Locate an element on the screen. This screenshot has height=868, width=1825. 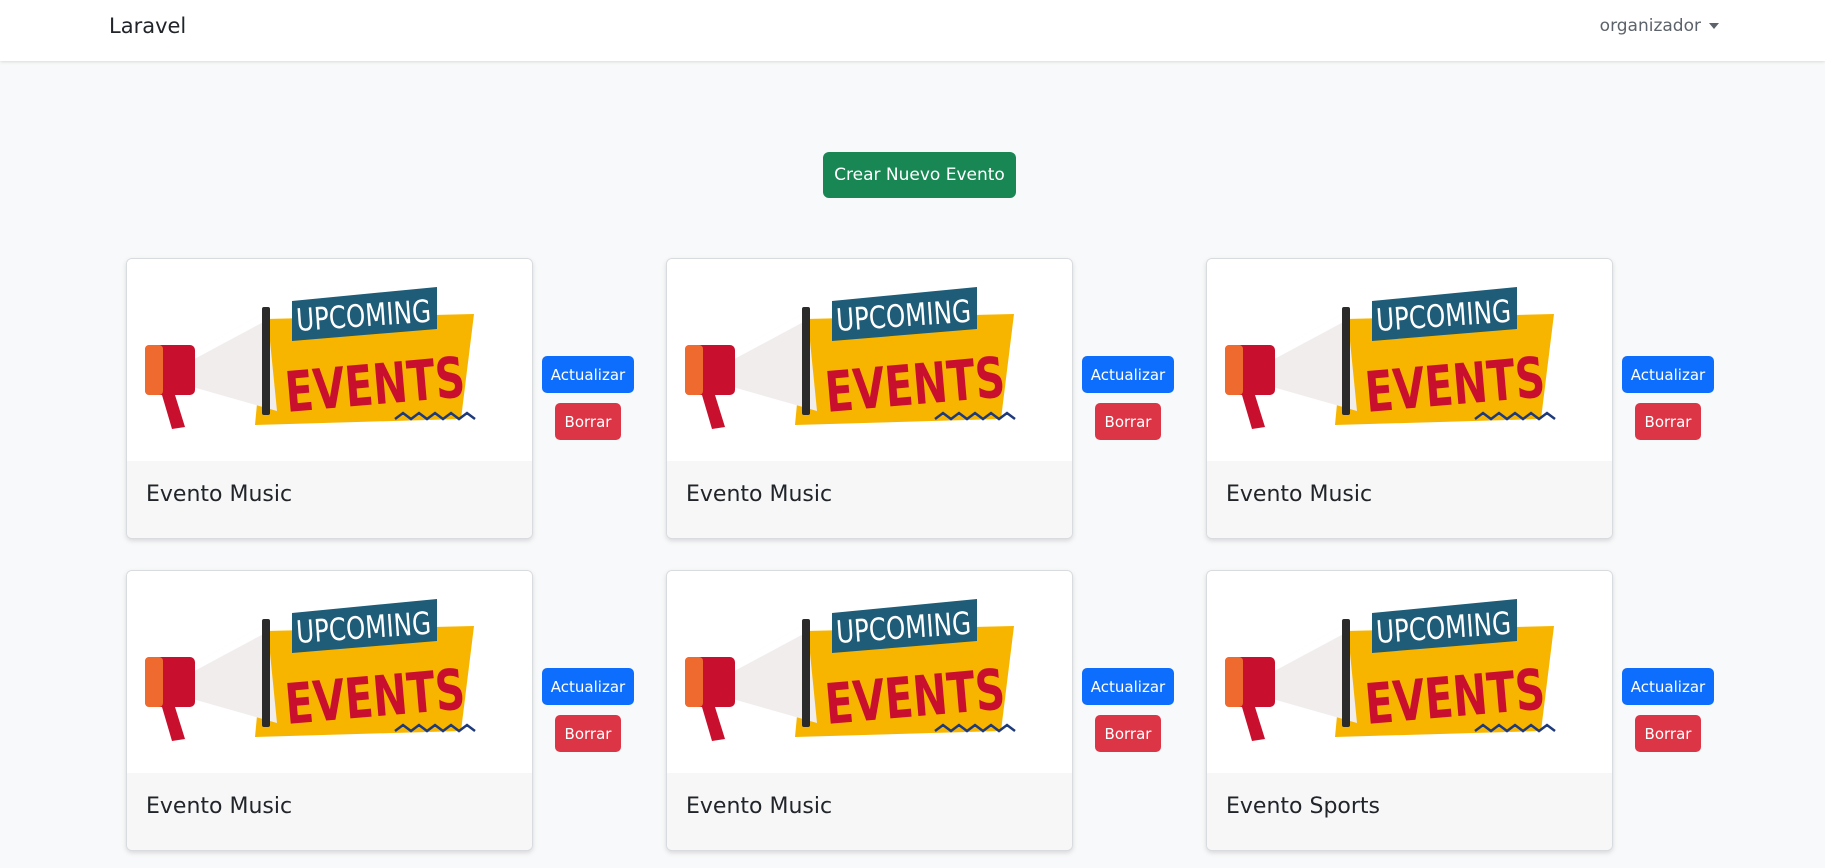
event-card-1: UPCOMING EVENTS Evento Music is located at coordinates (329, 398).